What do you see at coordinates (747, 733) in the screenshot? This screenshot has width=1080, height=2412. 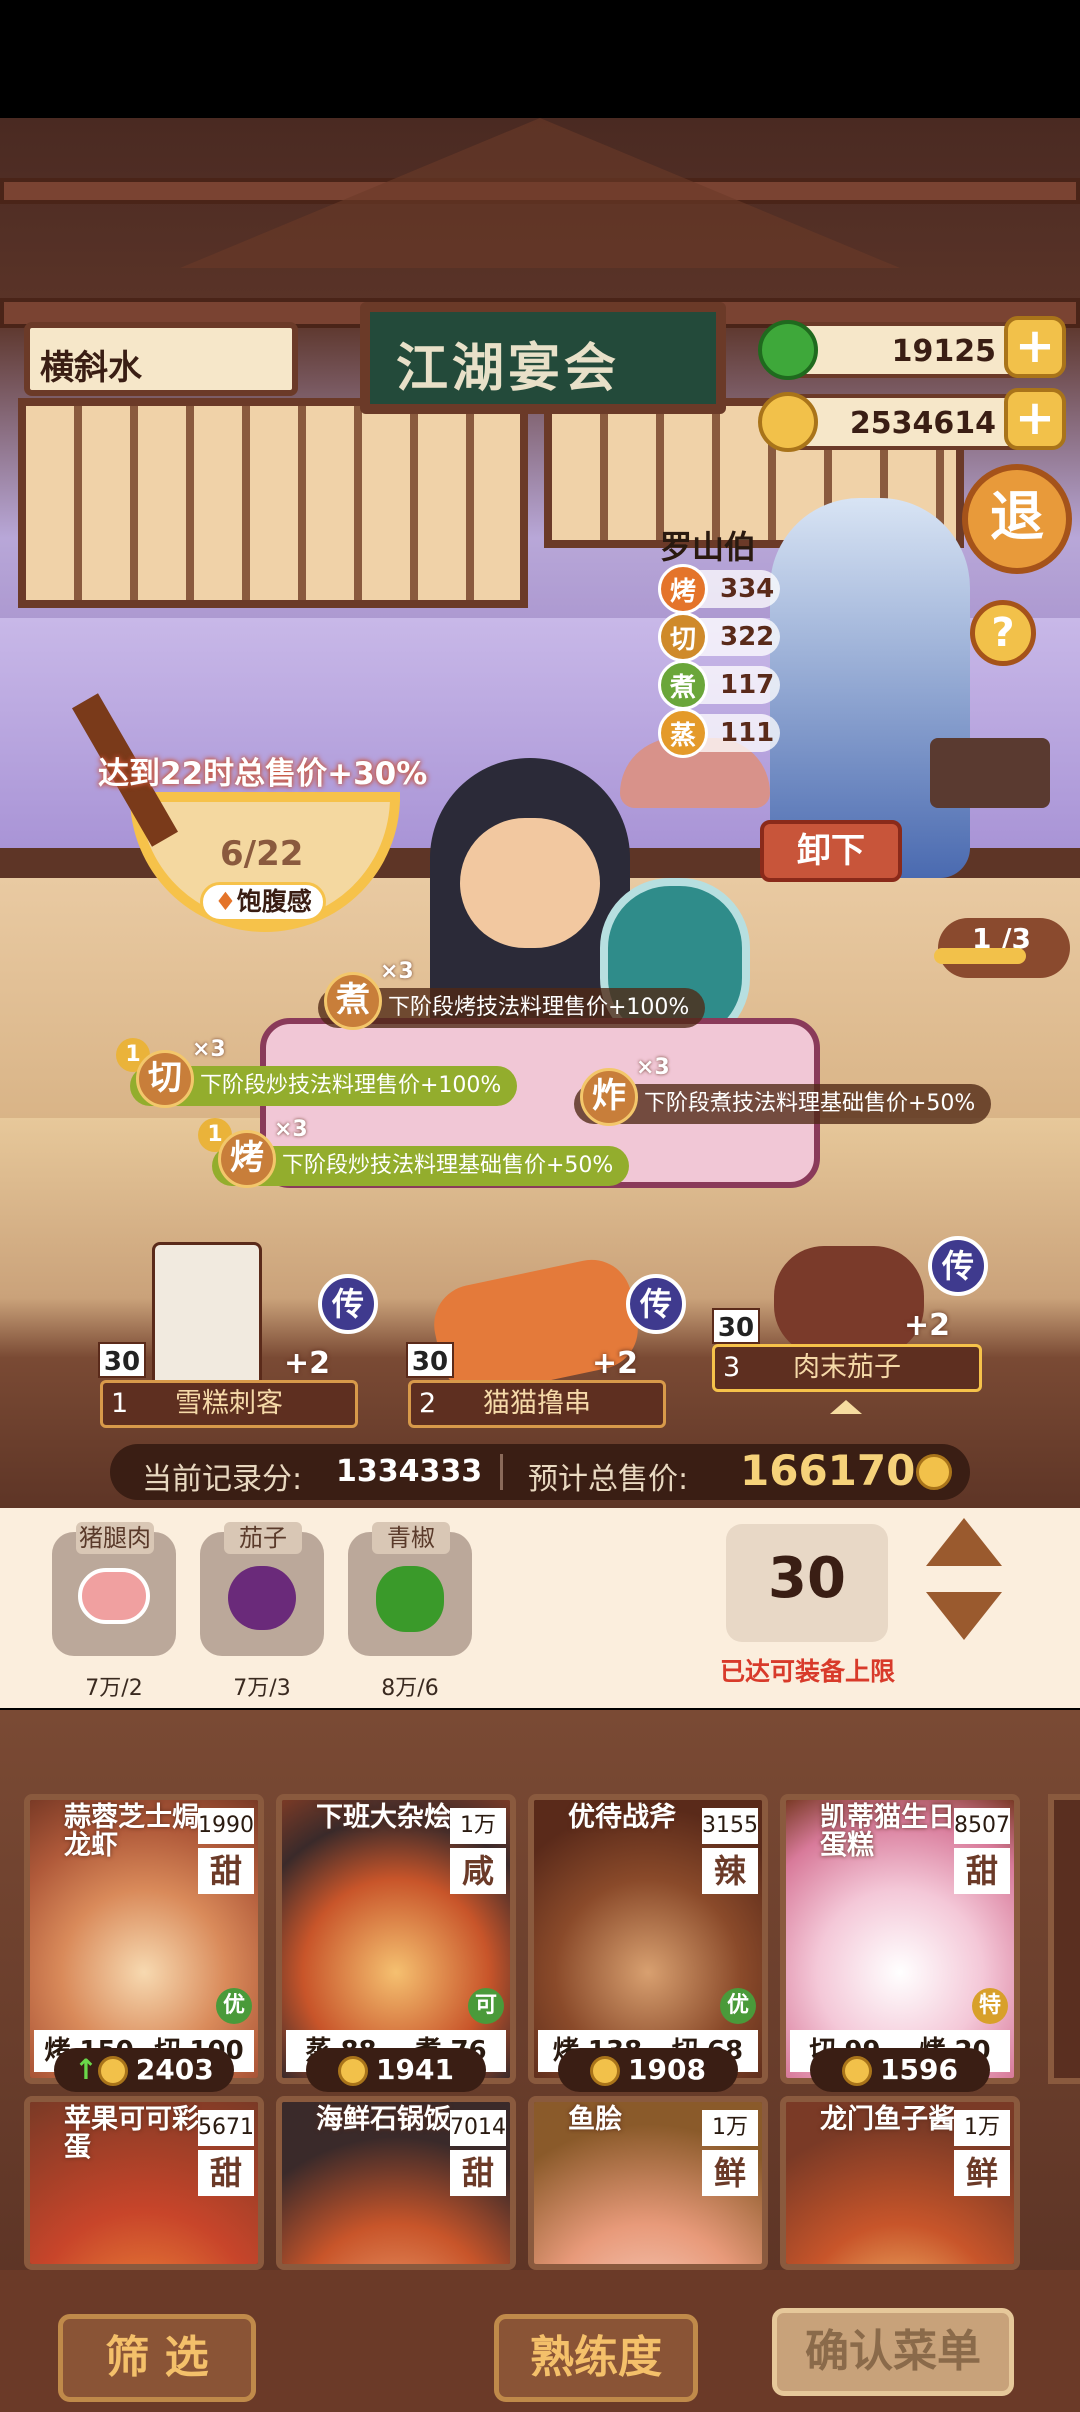 I see `stat-steam-value: 111` at bounding box center [747, 733].